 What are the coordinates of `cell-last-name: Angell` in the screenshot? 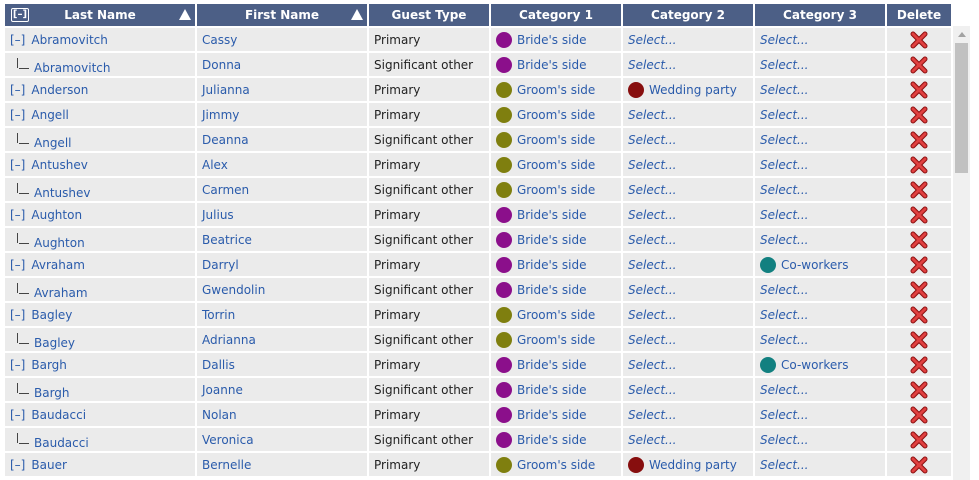 It's located at (100, 140).